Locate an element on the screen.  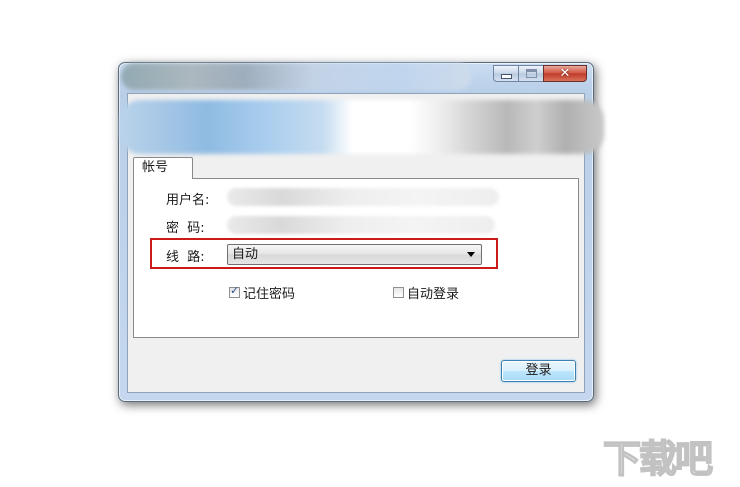
username-input is located at coordinates (363, 197).